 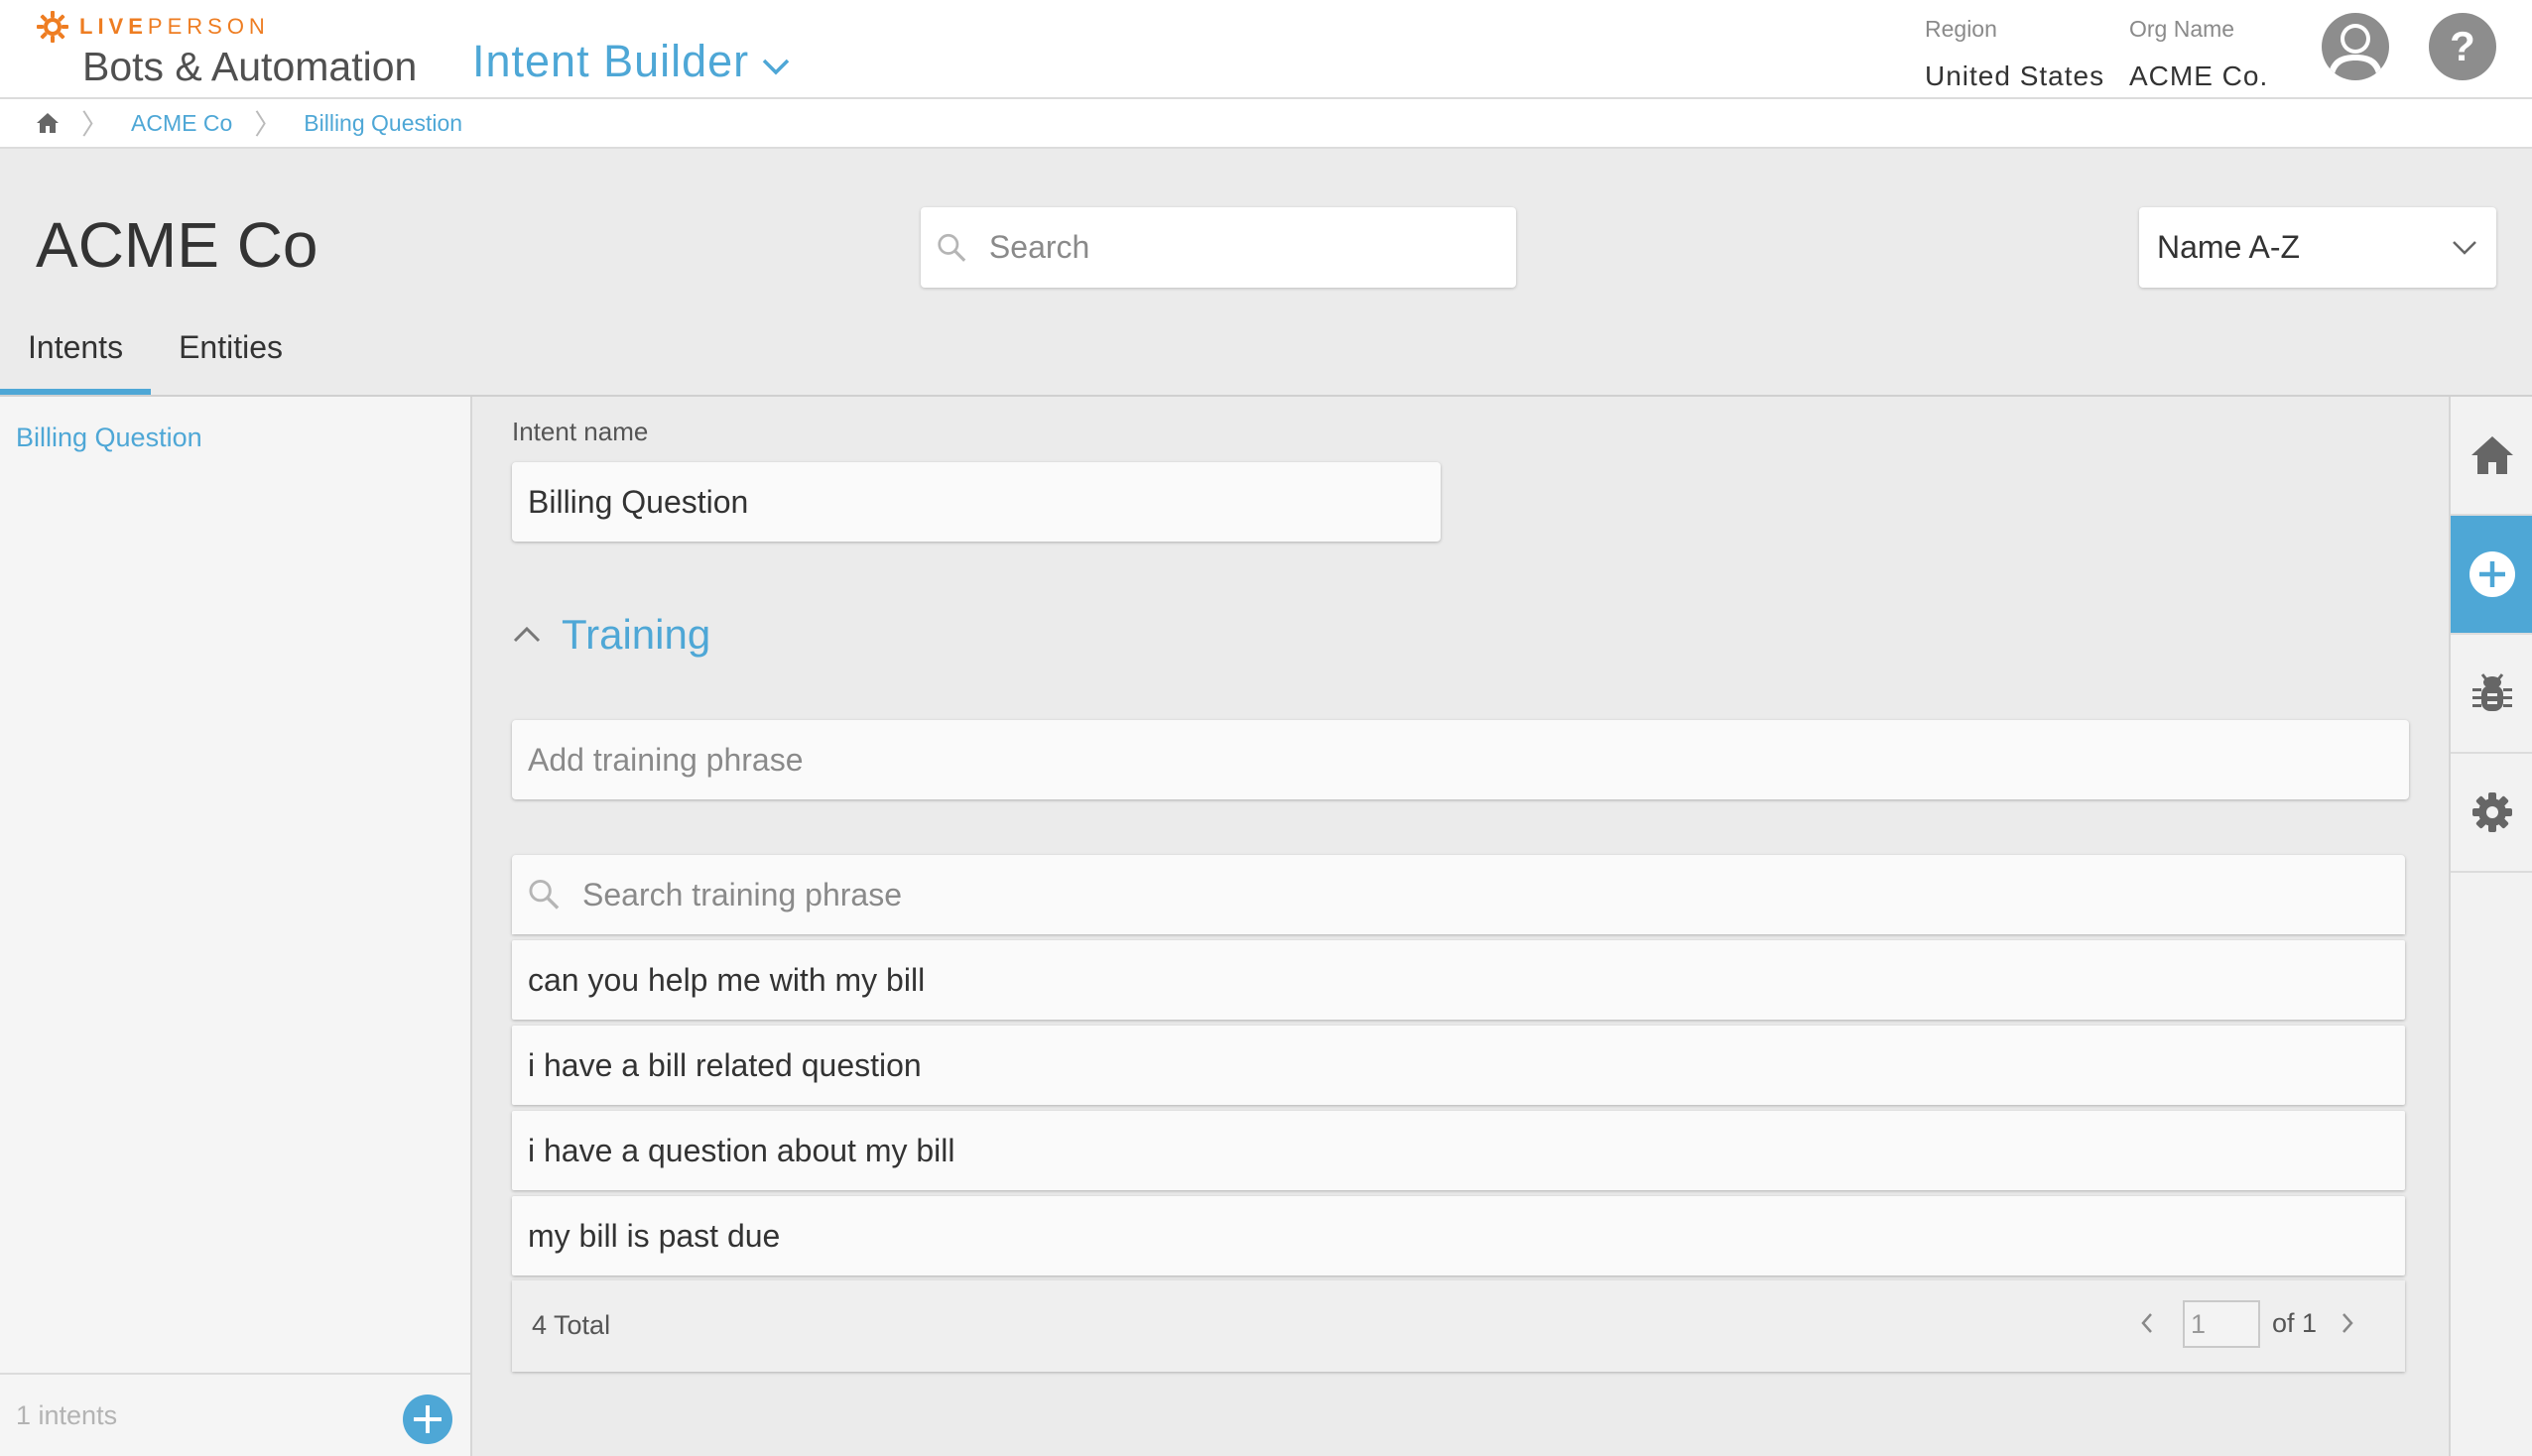 I want to click on intents-footer: 1 intents, so click(x=235, y=1414).